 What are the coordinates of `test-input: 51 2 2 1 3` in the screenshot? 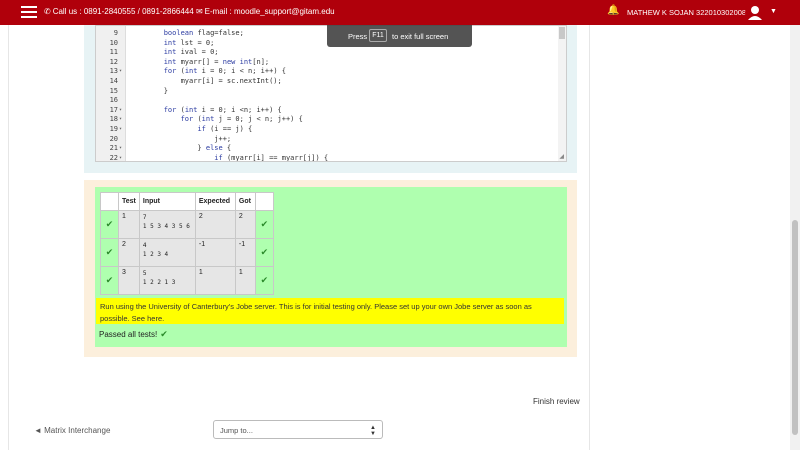 It's located at (167, 280).